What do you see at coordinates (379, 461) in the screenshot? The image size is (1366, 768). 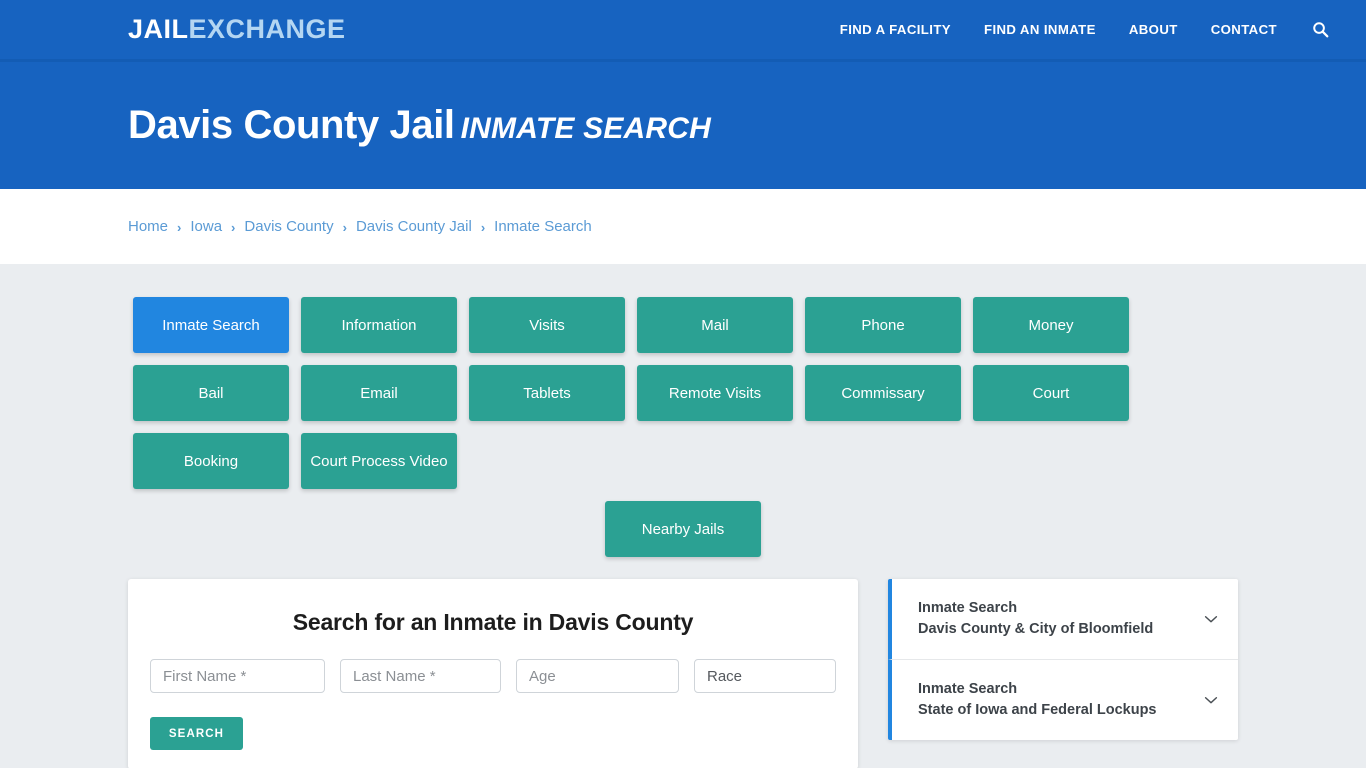 I see `tab-court-process-video: Court Process Video` at bounding box center [379, 461].